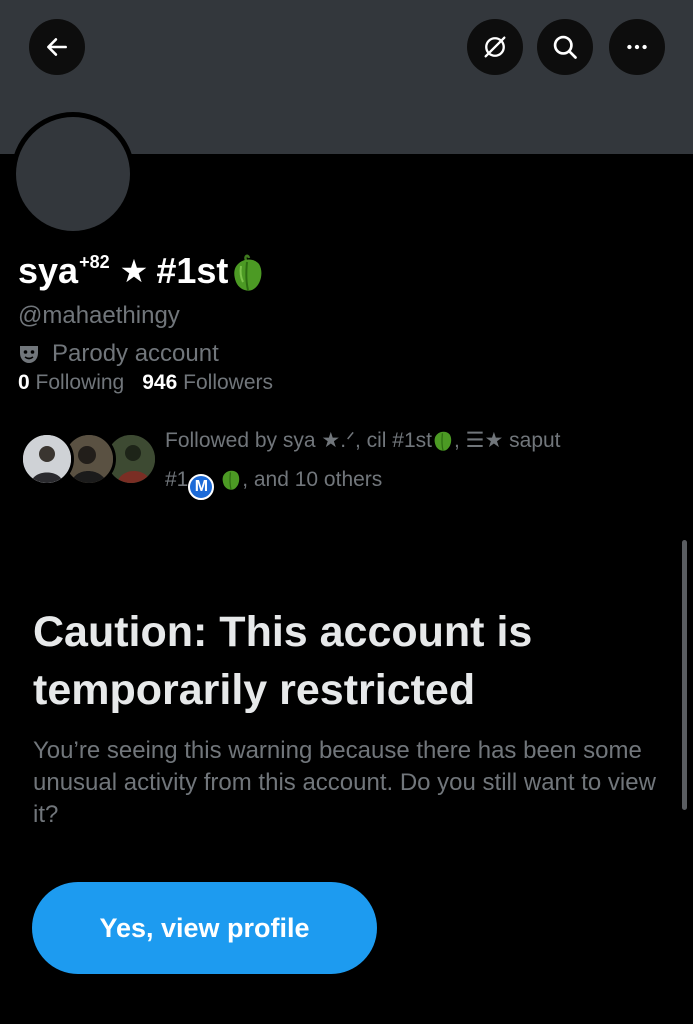 Image resolution: width=693 pixels, height=1024 pixels. Describe the element at coordinates (94, 262) in the screenshot. I see `display-name-superscript: +82` at that location.